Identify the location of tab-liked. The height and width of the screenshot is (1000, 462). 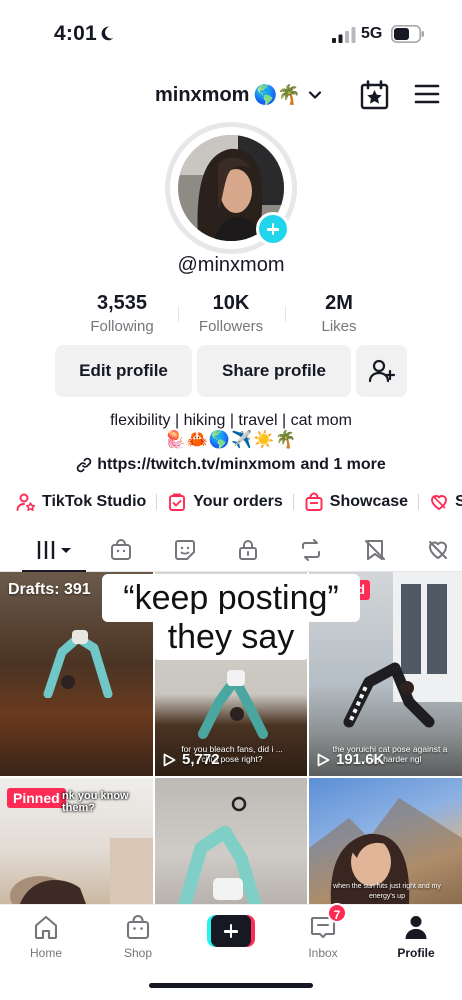
(438, 550).